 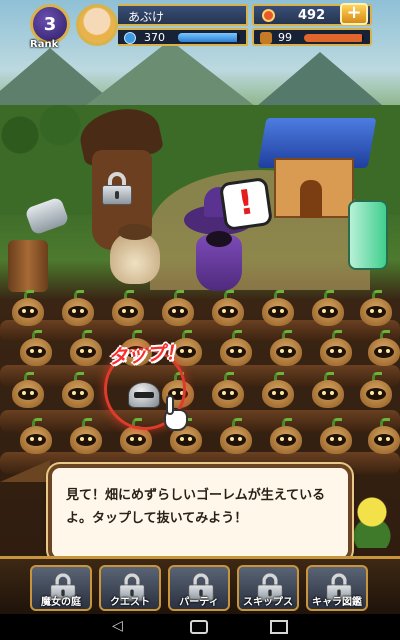 I want to click on watering-can-body, so click(x=47, y=216).